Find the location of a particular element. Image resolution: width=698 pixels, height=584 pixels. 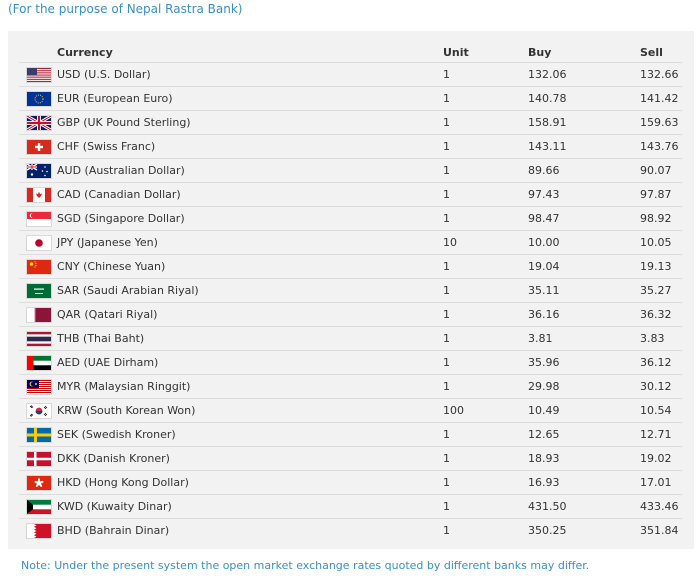

buy-rate-cell: 10.49 is located at coordinates (584, 410).